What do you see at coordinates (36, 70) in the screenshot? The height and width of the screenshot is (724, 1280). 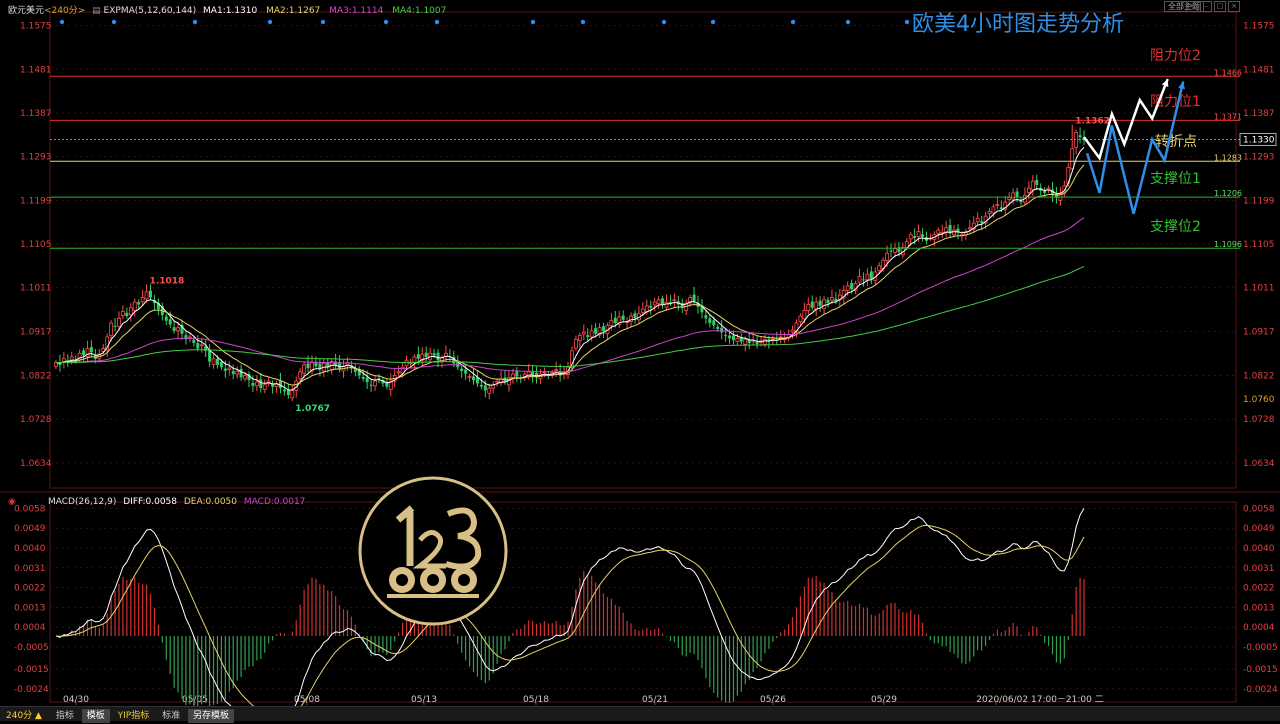 I see `price-tick-left: 1.1481` at bounding box center [36, 70].